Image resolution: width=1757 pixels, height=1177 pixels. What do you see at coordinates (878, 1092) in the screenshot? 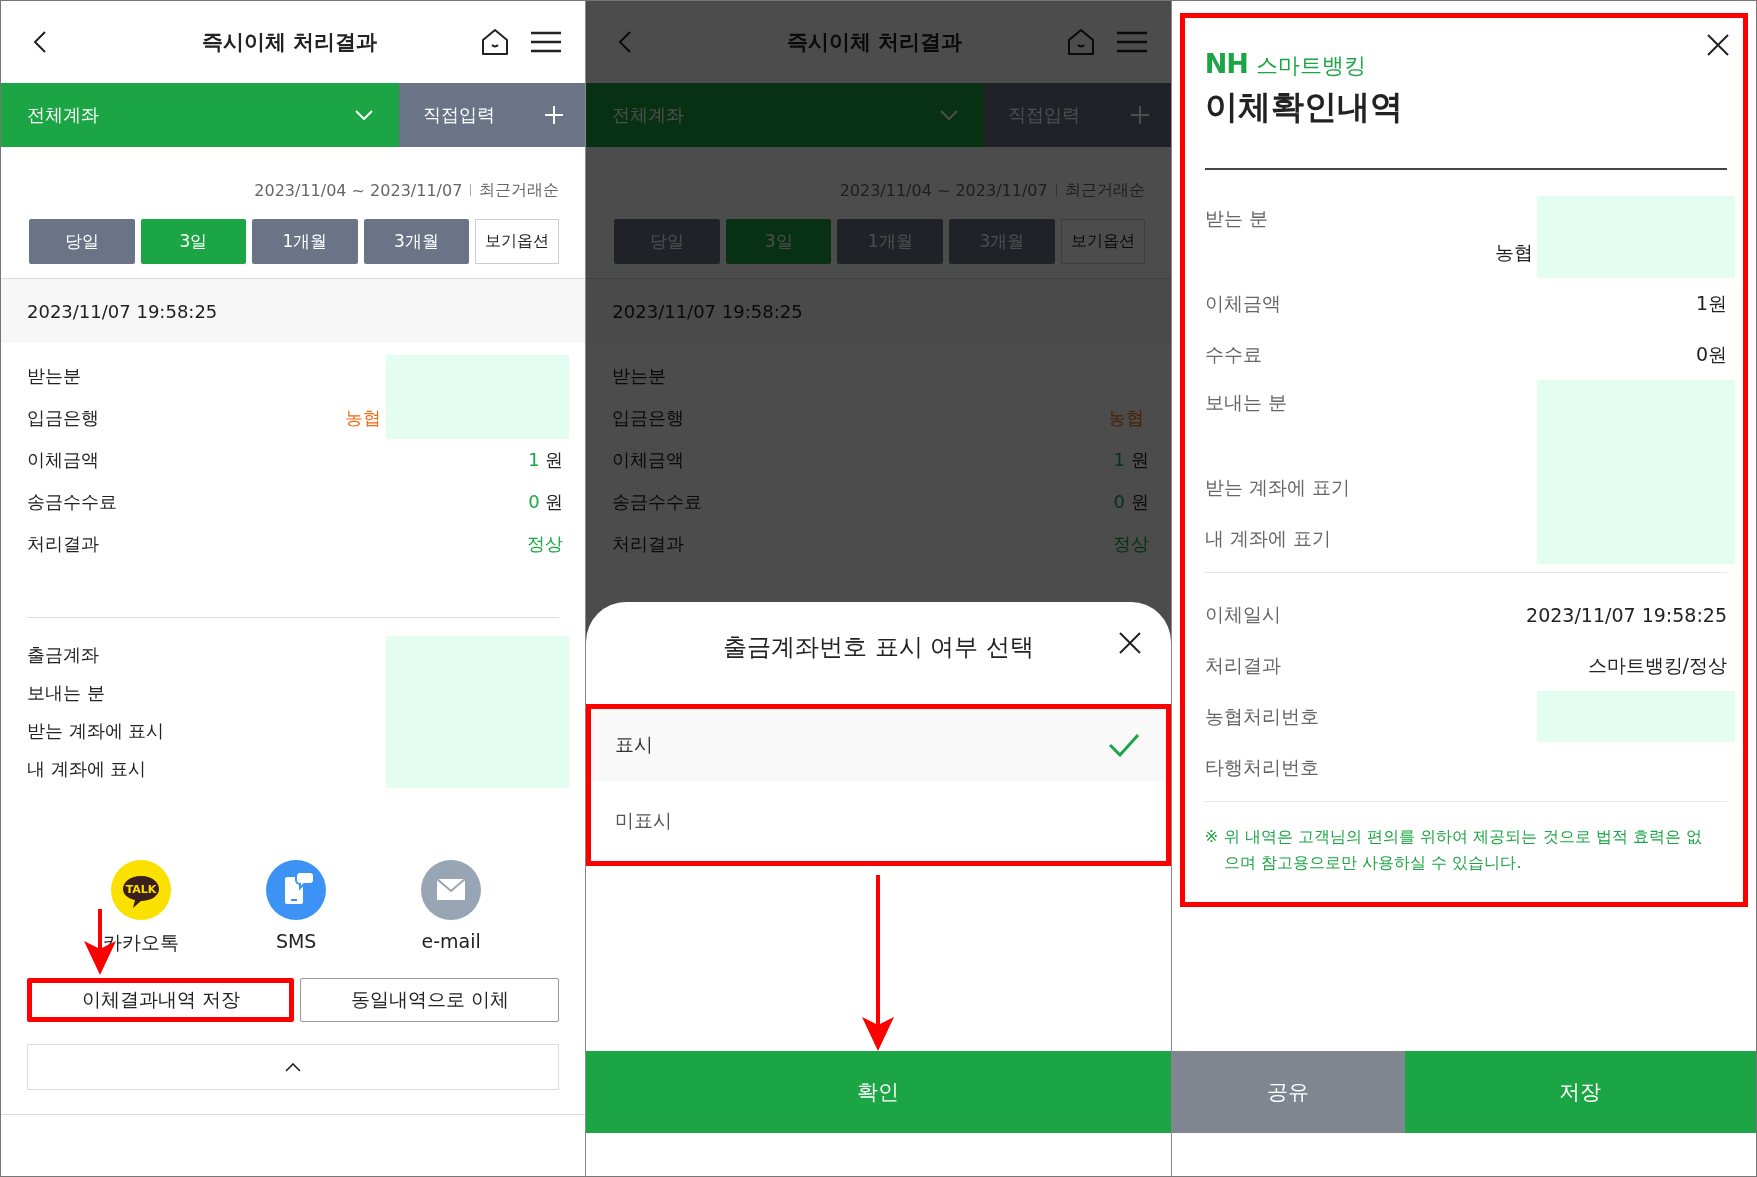
I see `confirm-button: 확인` at bounding box center [878, 1092].